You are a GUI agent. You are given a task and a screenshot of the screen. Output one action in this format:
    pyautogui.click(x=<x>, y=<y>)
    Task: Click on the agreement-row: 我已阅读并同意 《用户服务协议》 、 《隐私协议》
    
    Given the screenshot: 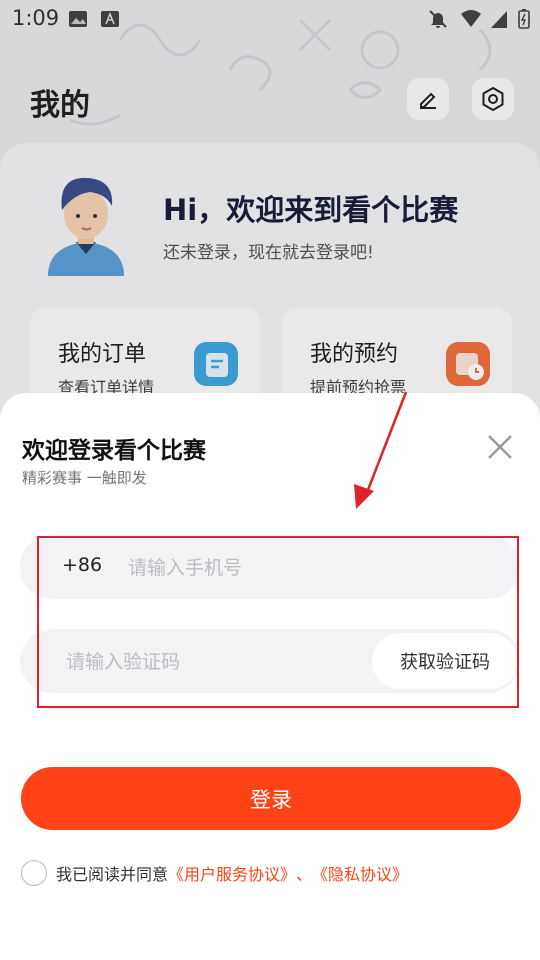 What is the action you would take?
    pyautogui.click(x=214, y=873)
    